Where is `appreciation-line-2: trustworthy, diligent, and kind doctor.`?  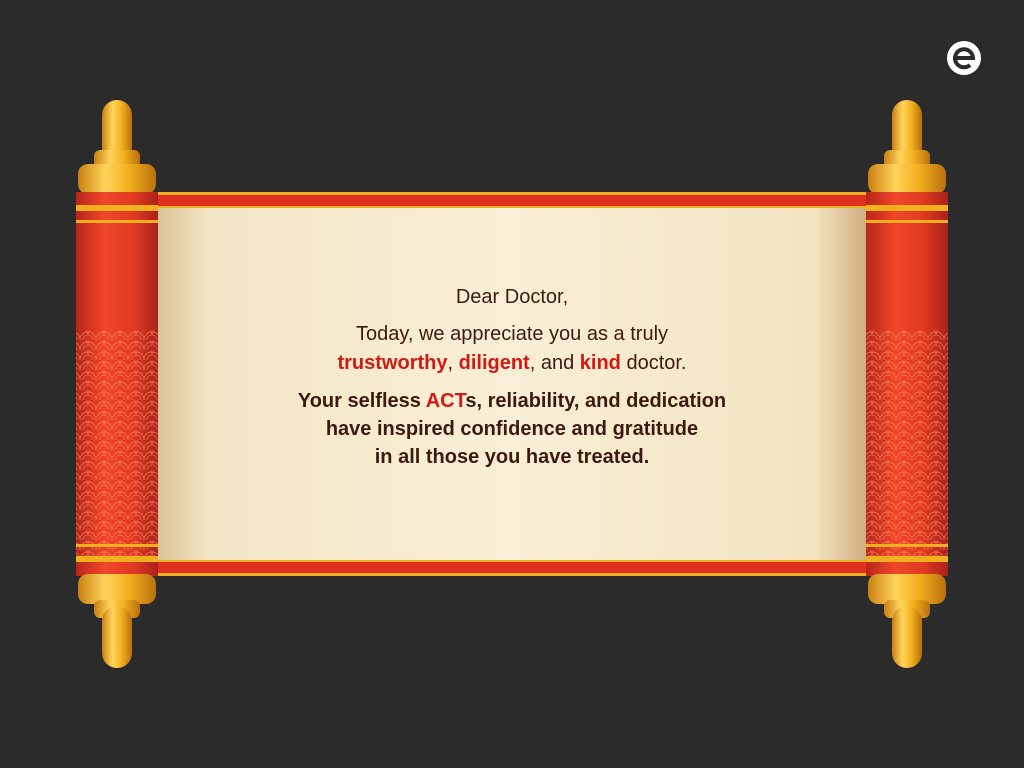
appreciation-line-2: trustworthy, diligent, and kind doctor. is located at coordinates (512, 363).